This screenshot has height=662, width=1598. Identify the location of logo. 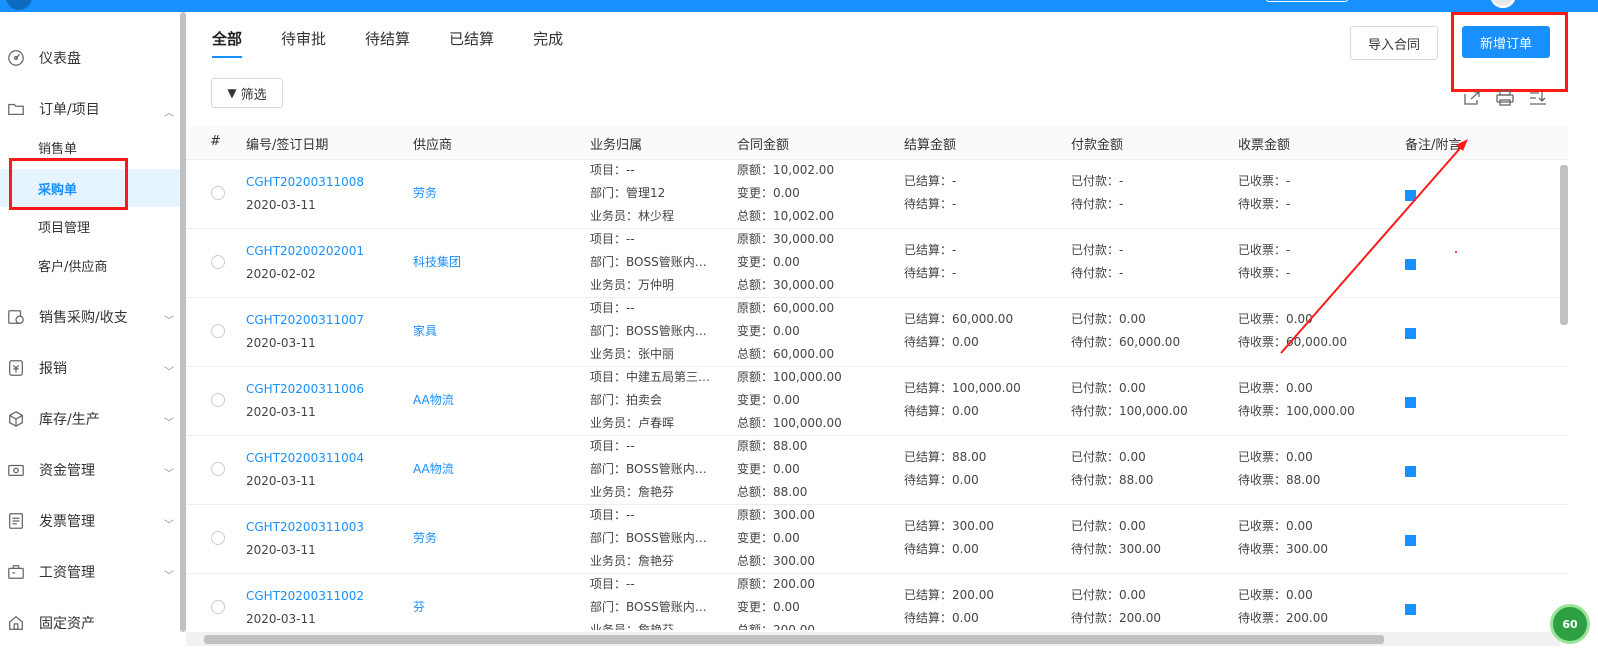
(19, 5).